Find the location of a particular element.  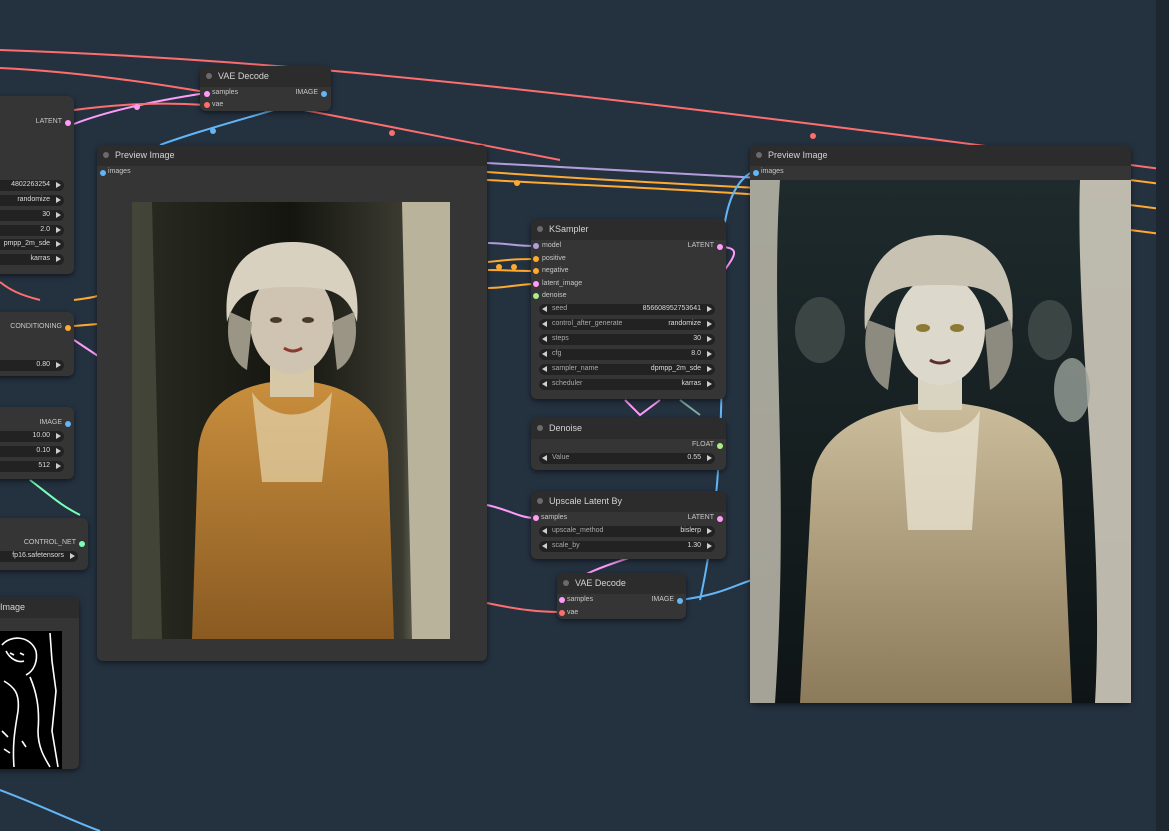

cfg-widget: 2.0 is located at coordinates (32, 230).